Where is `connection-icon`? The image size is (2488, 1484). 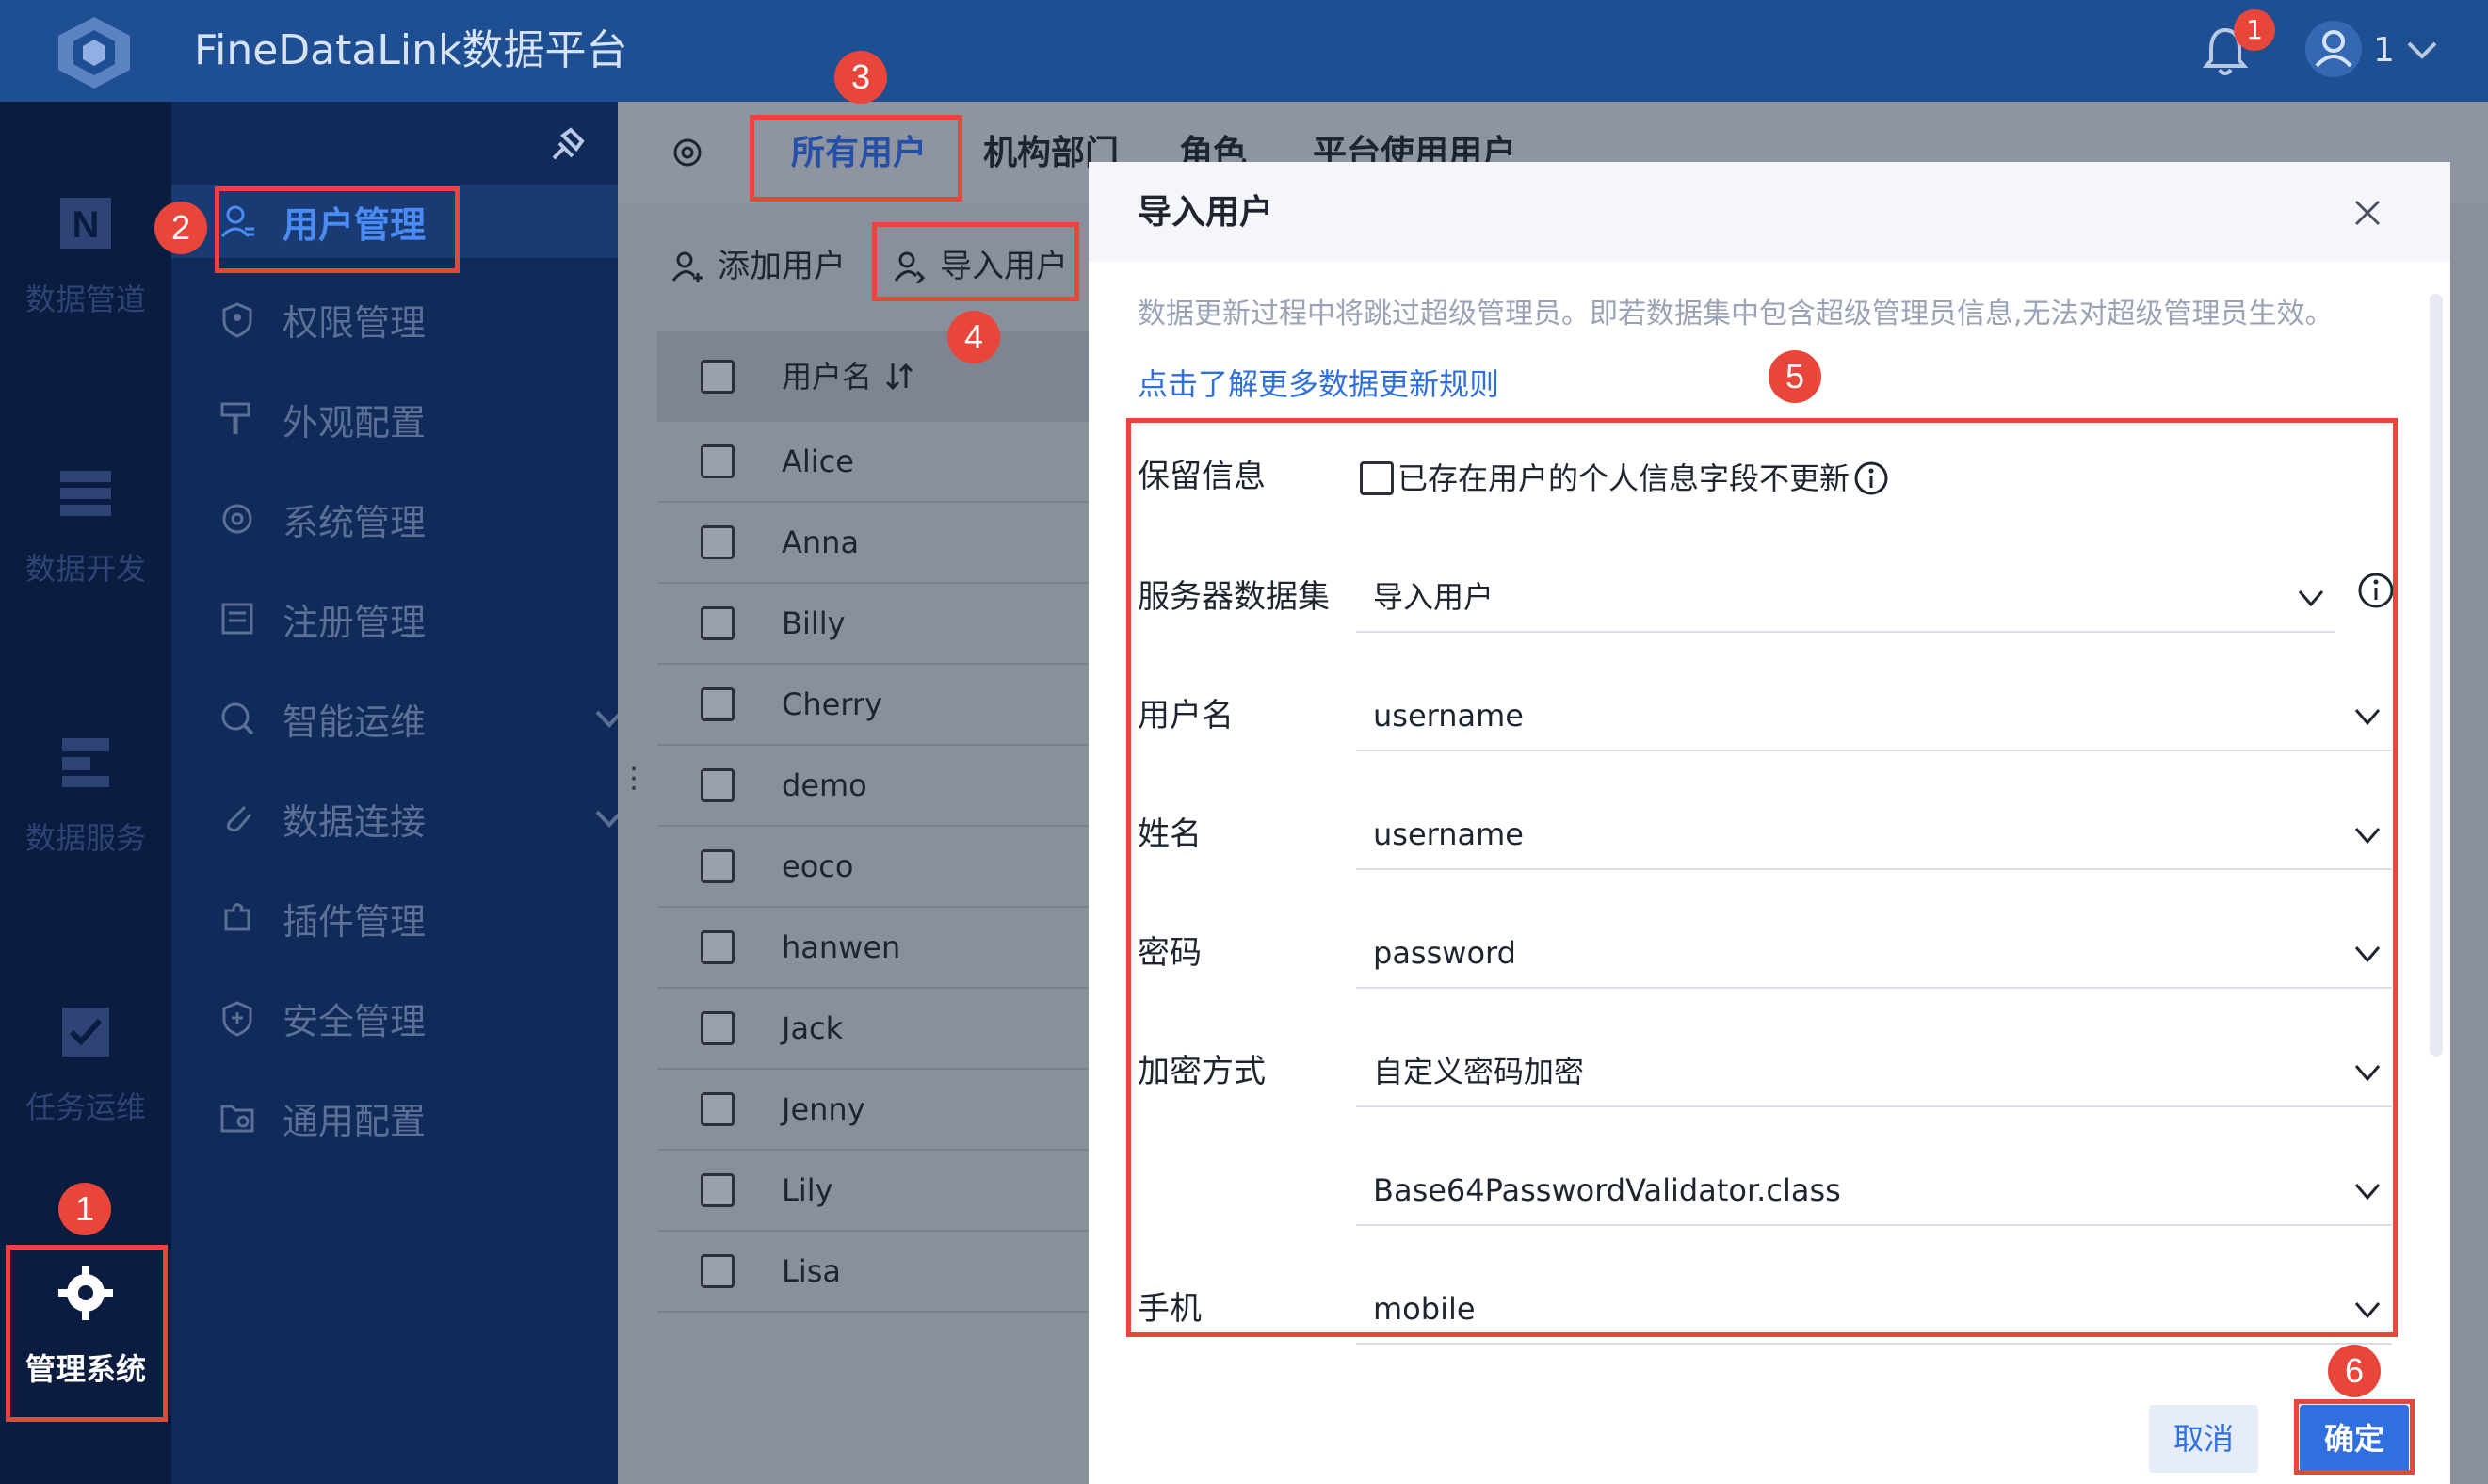 connection-icon is located at coordinates (239, 818).